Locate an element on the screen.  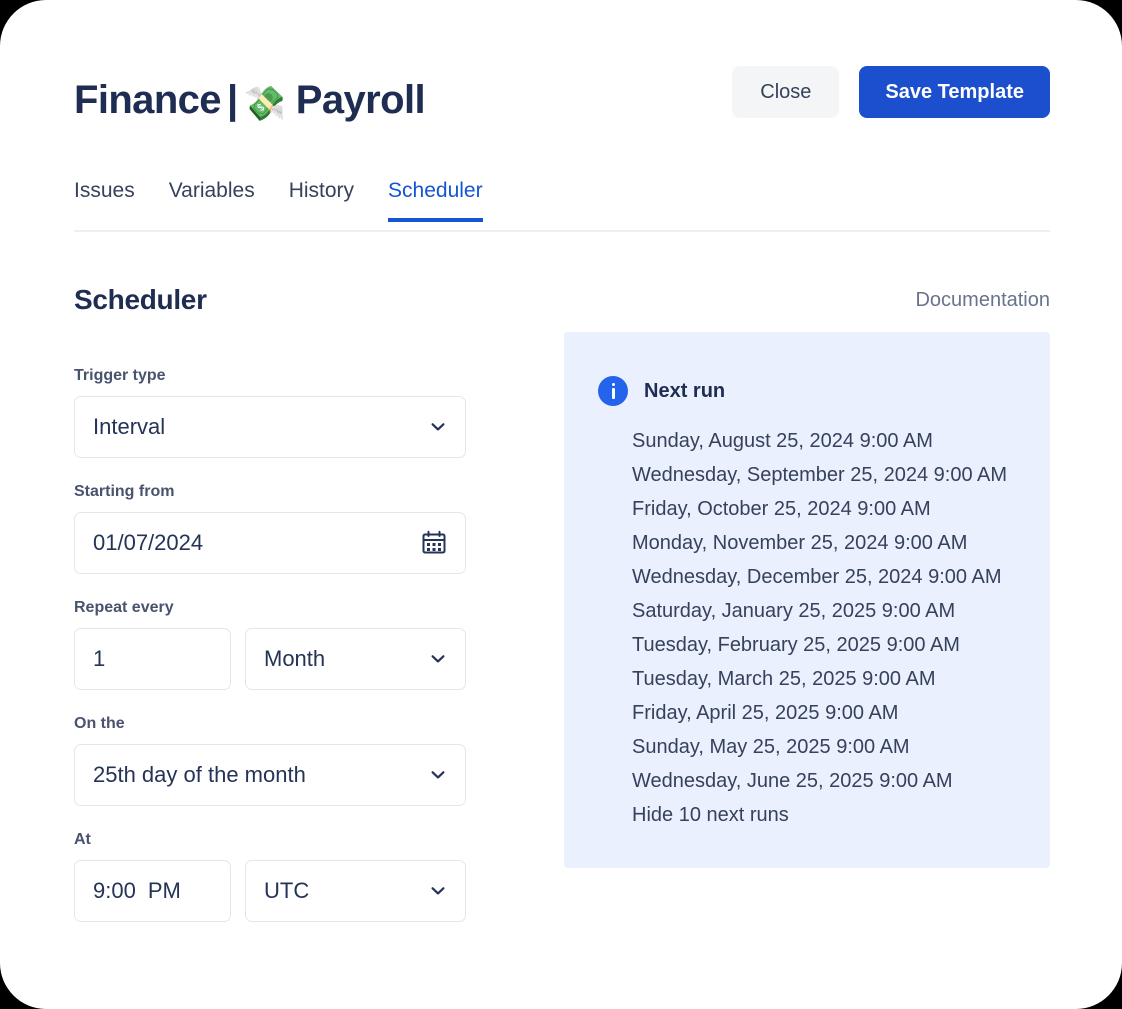
at-timezone-wrapper: UTC is located at coordinates (355, 891).